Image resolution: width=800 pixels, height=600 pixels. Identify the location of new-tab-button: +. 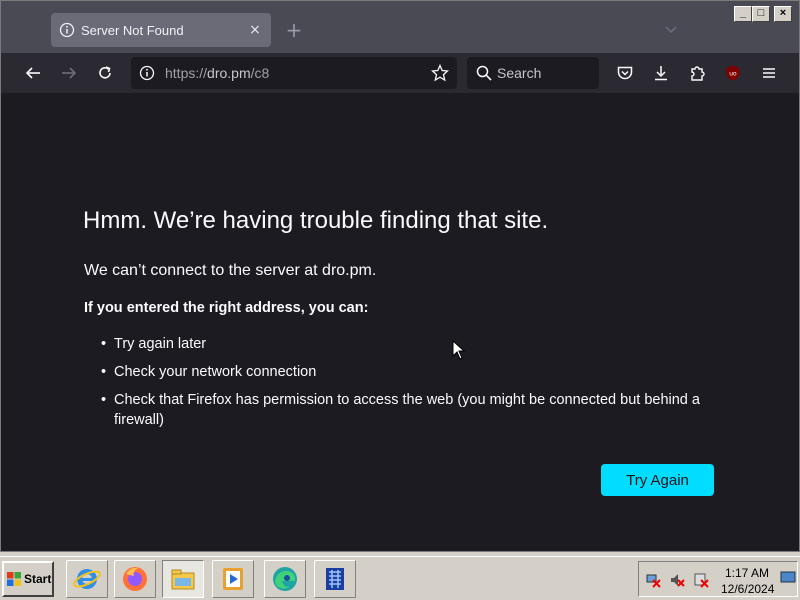
(294, 30).